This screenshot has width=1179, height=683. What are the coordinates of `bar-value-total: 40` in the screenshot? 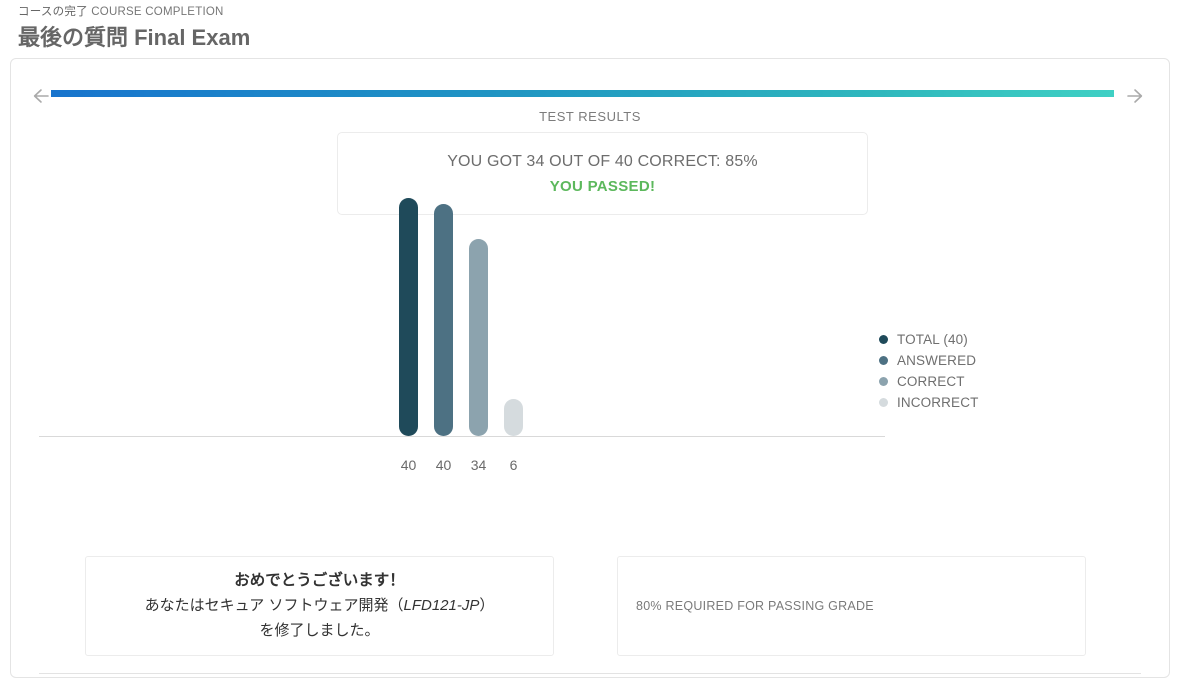 It's located at (408, 465).